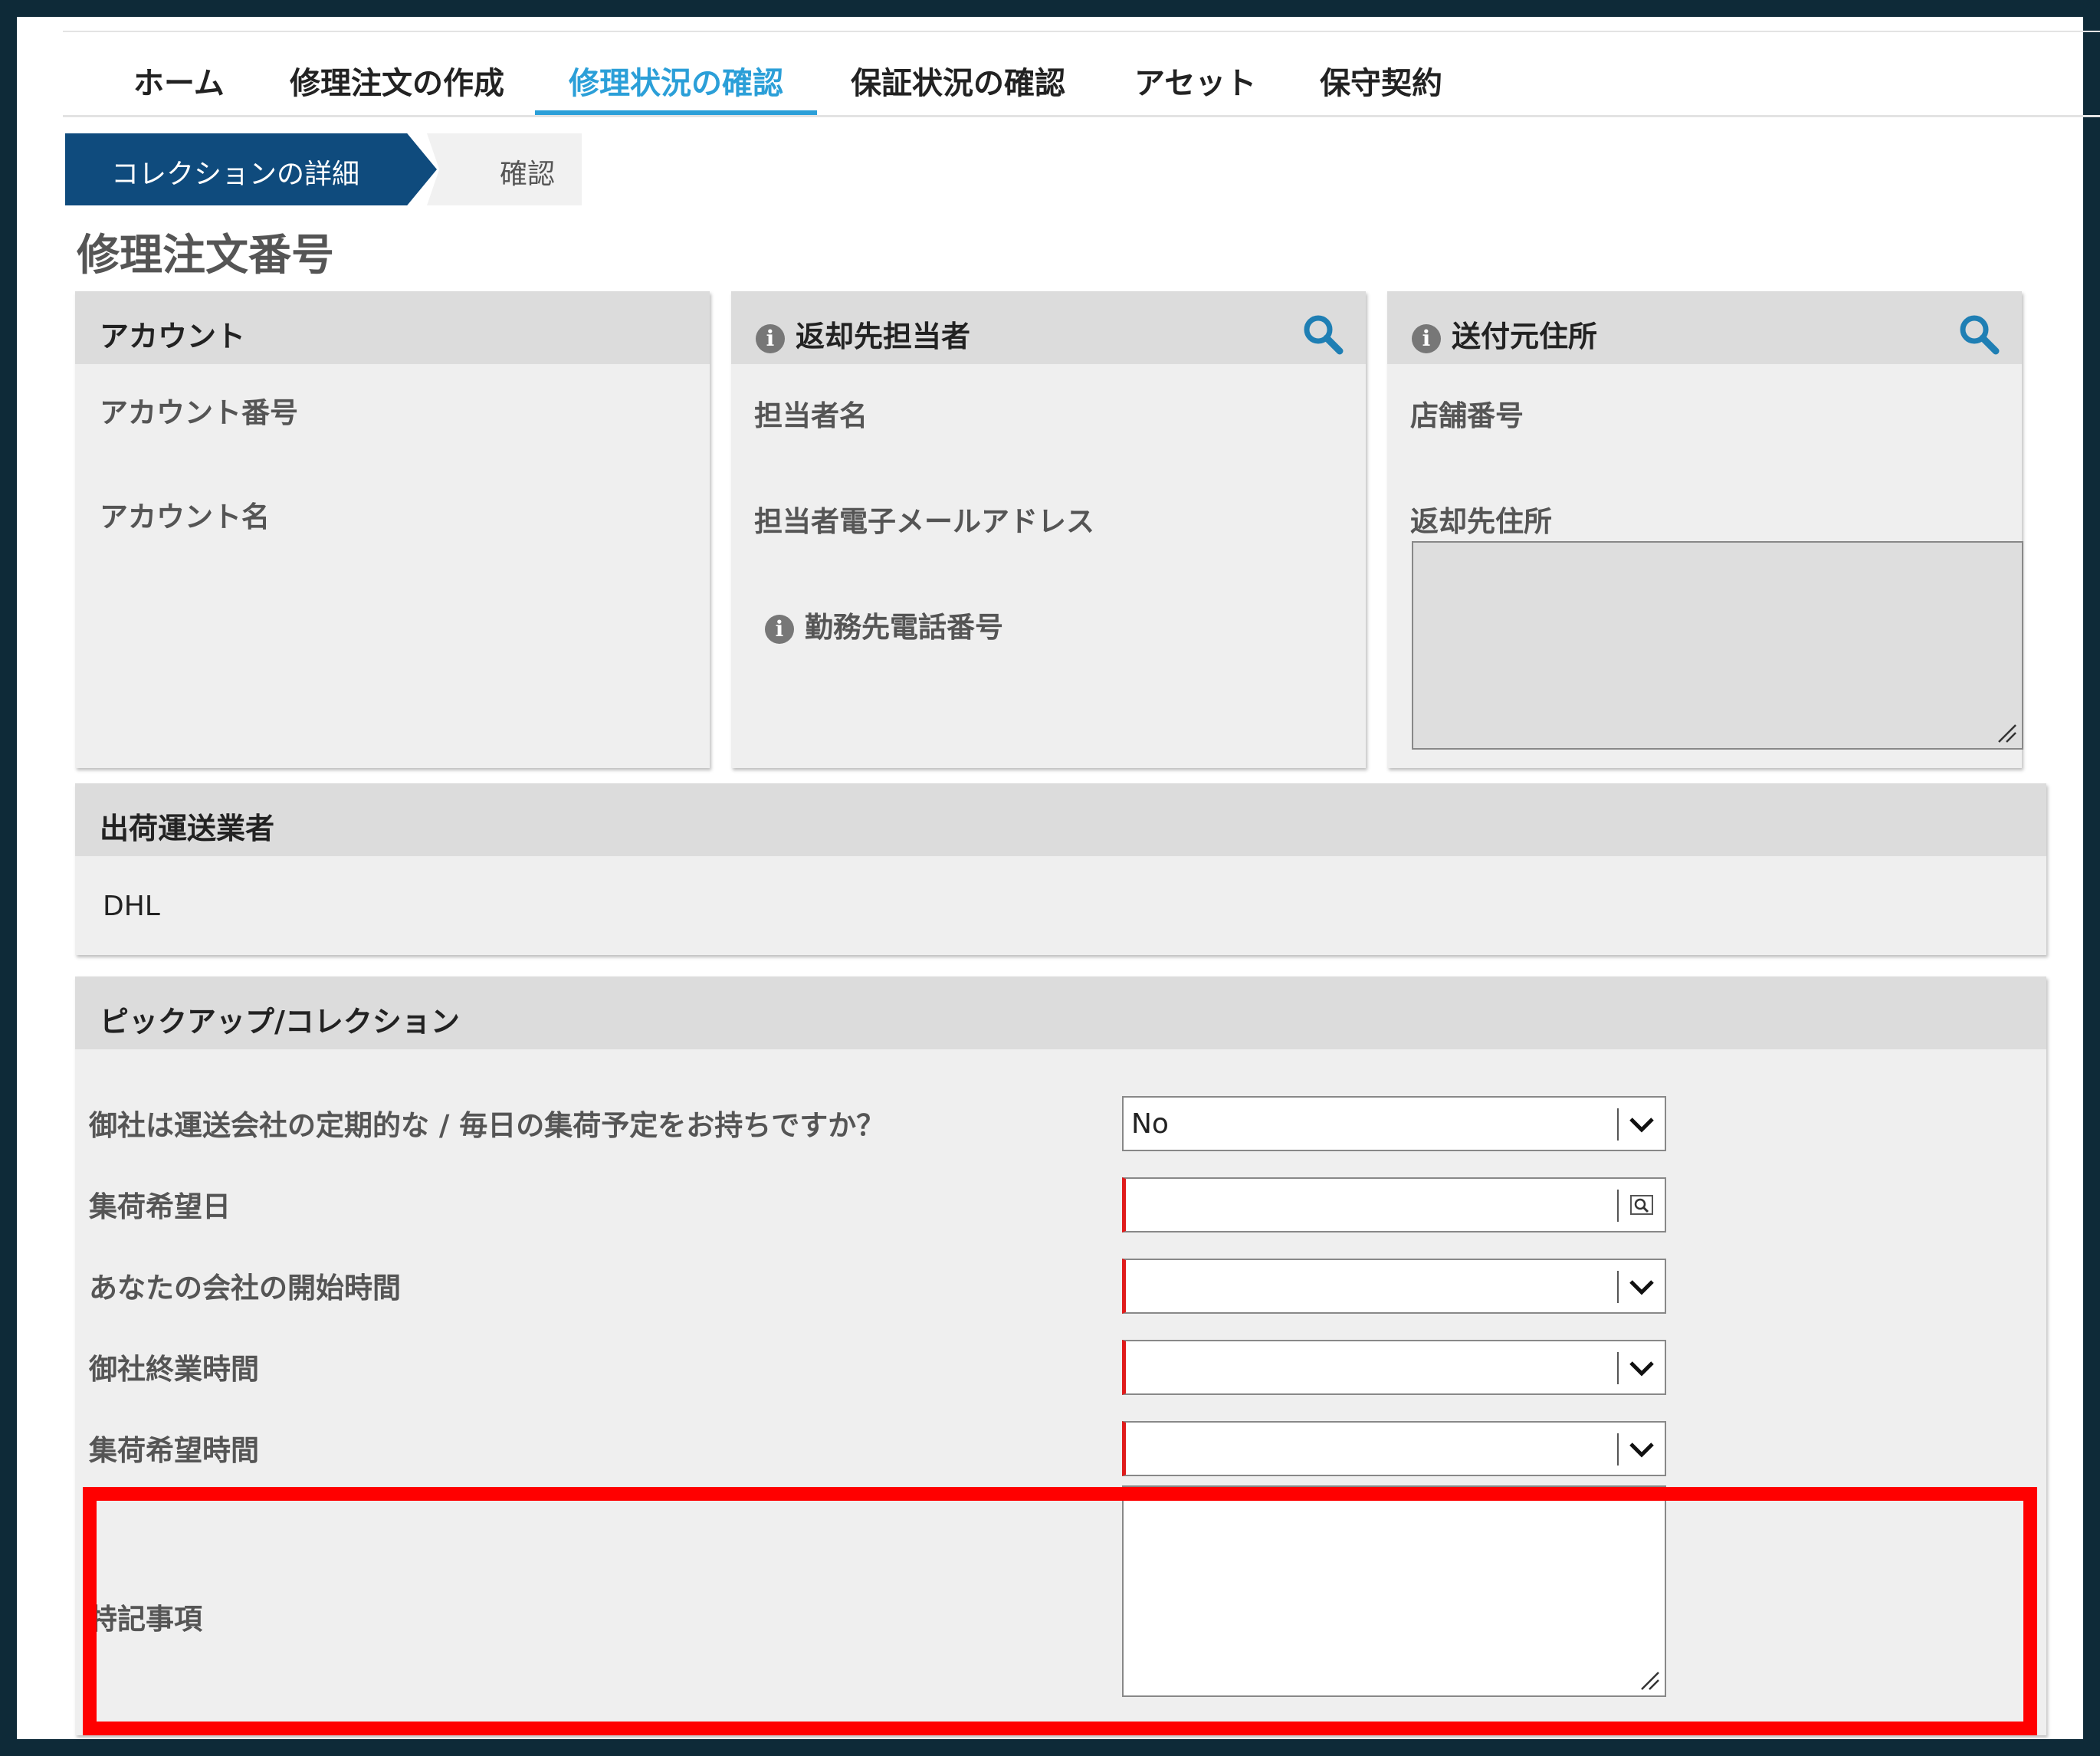  I want to click on shipping-carrier-panel: 出荷運送業者 DHL, so click(1060, 869).